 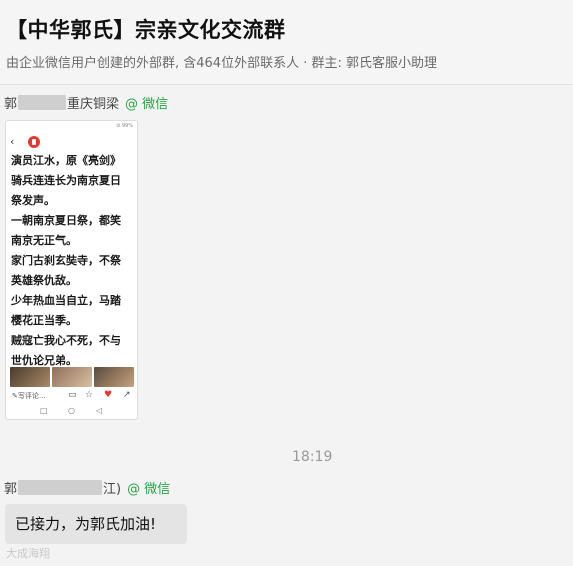 I want to click on message-sender: 郭 江) @ 微信, so click(x=87, y=487).